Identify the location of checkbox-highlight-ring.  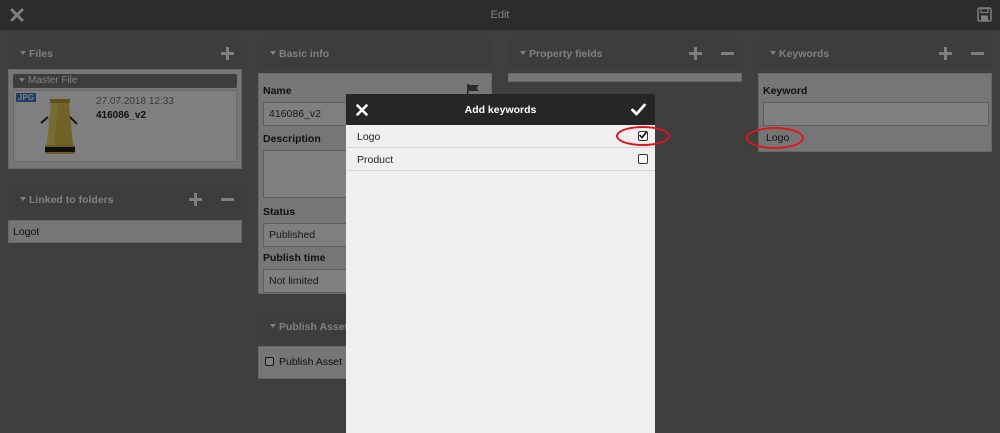
(643, 136).